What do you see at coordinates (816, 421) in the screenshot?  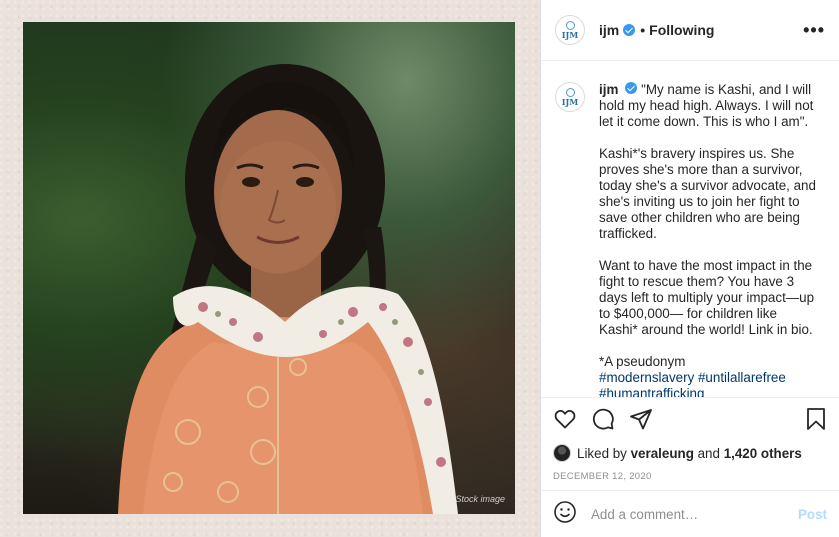 I see `bookmark-icon` at bounding box center [816, 421].